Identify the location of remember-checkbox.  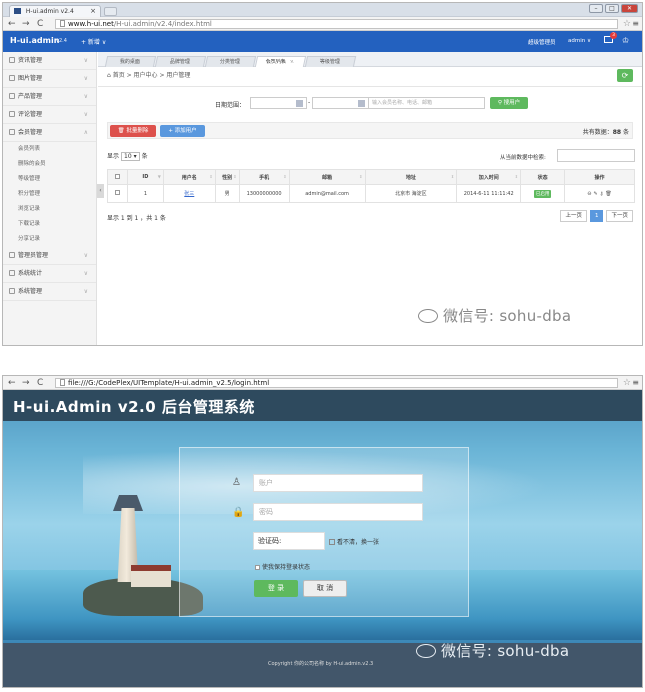
(257, 567).